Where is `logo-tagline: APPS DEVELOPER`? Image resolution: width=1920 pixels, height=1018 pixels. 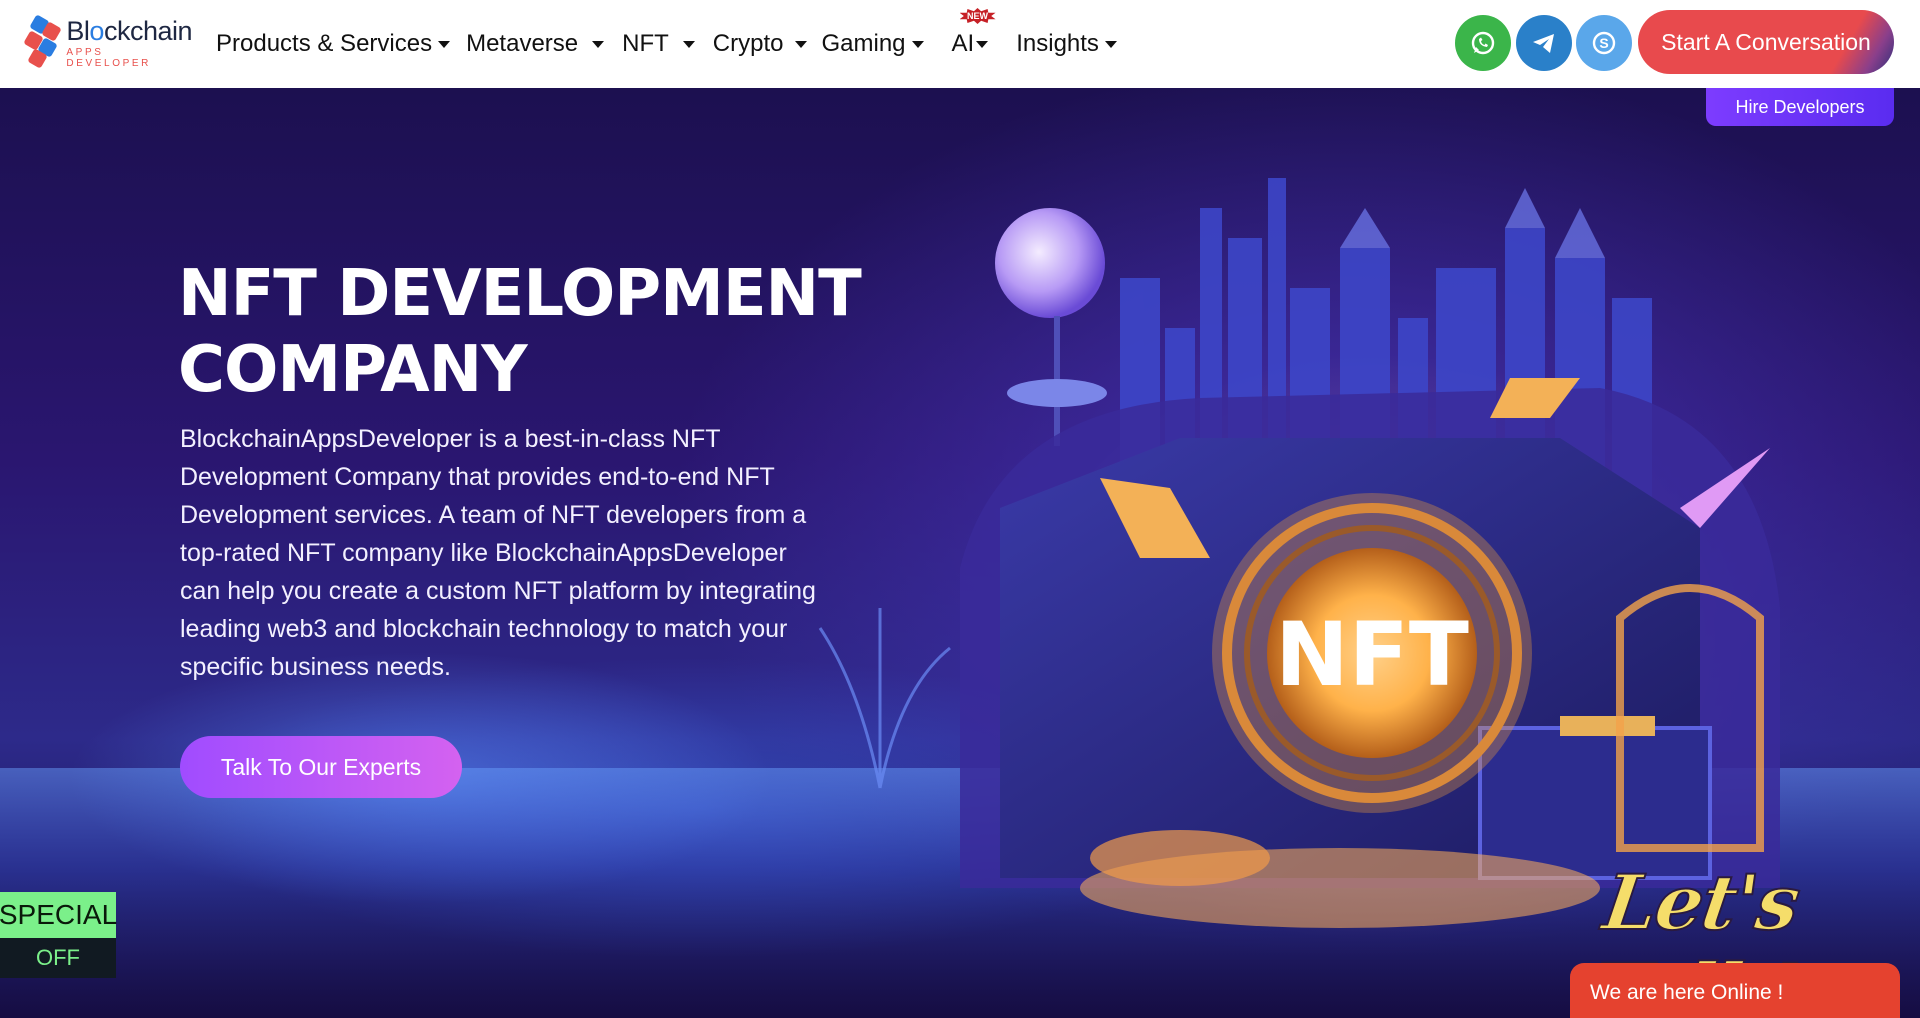 logo-tagline: APPS DEVELOPER is located at coordinates (108, 58).